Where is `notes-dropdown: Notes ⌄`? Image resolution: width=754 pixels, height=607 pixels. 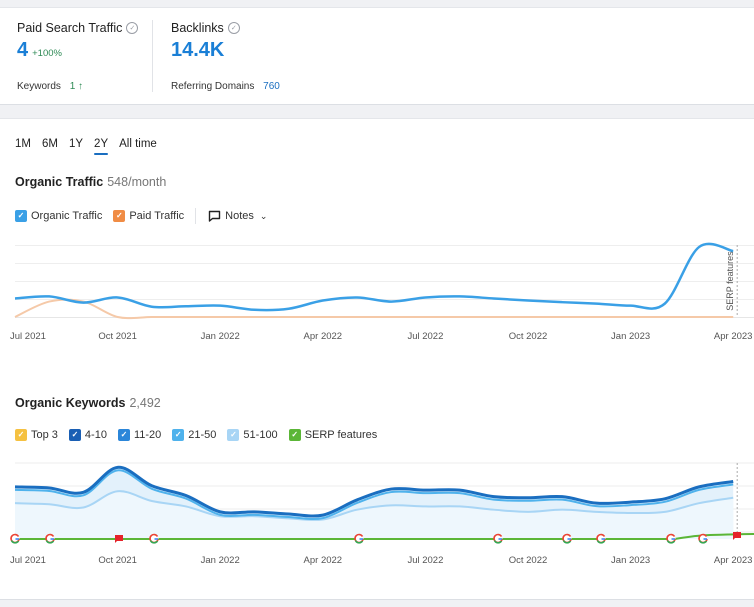
notes-dropdown: Notes ⌄ is located at coordinates (237, 216).